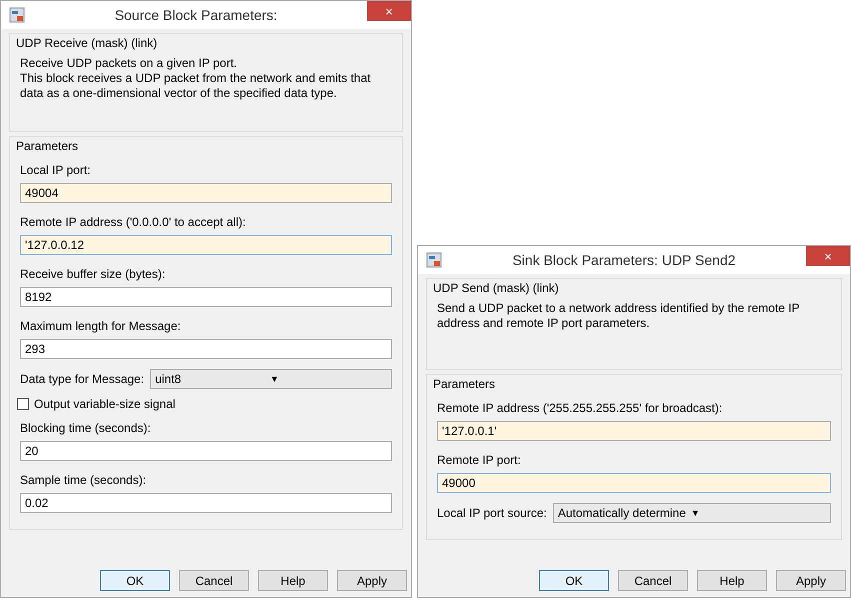 Image resolution: width=851 pixels, height=601 pixels. I want to click on description-text: Send a UDP packet to a network address identified by the remote IP address and remote IP port parameters., so click(618, 316).